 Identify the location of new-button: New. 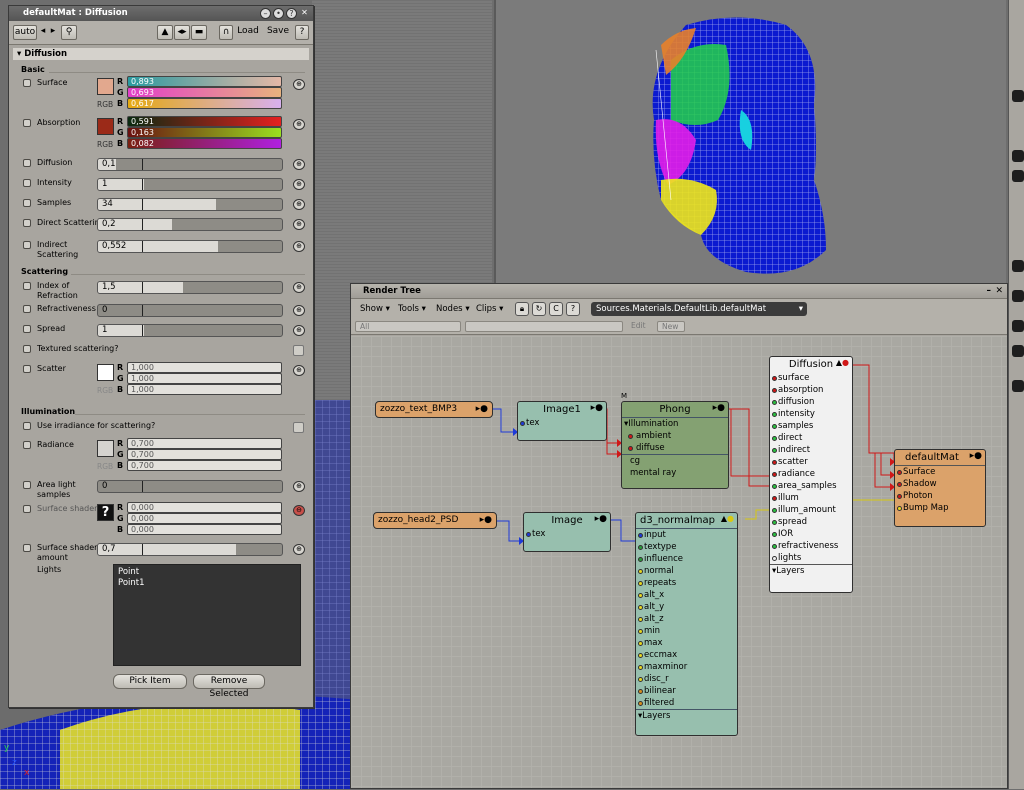
(671, 326).